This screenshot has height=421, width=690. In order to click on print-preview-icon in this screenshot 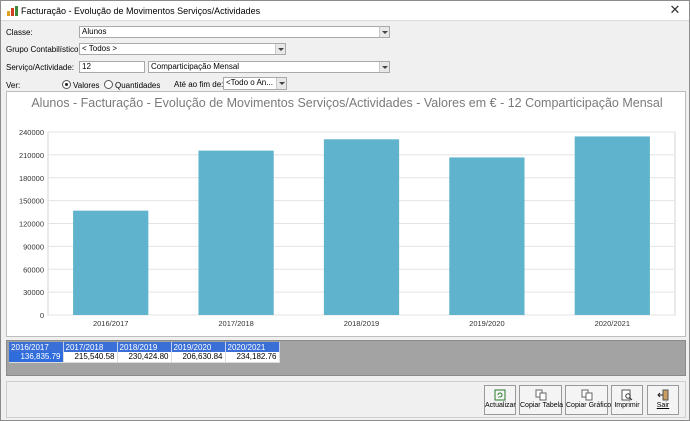, I will do `click(627, 395)`.